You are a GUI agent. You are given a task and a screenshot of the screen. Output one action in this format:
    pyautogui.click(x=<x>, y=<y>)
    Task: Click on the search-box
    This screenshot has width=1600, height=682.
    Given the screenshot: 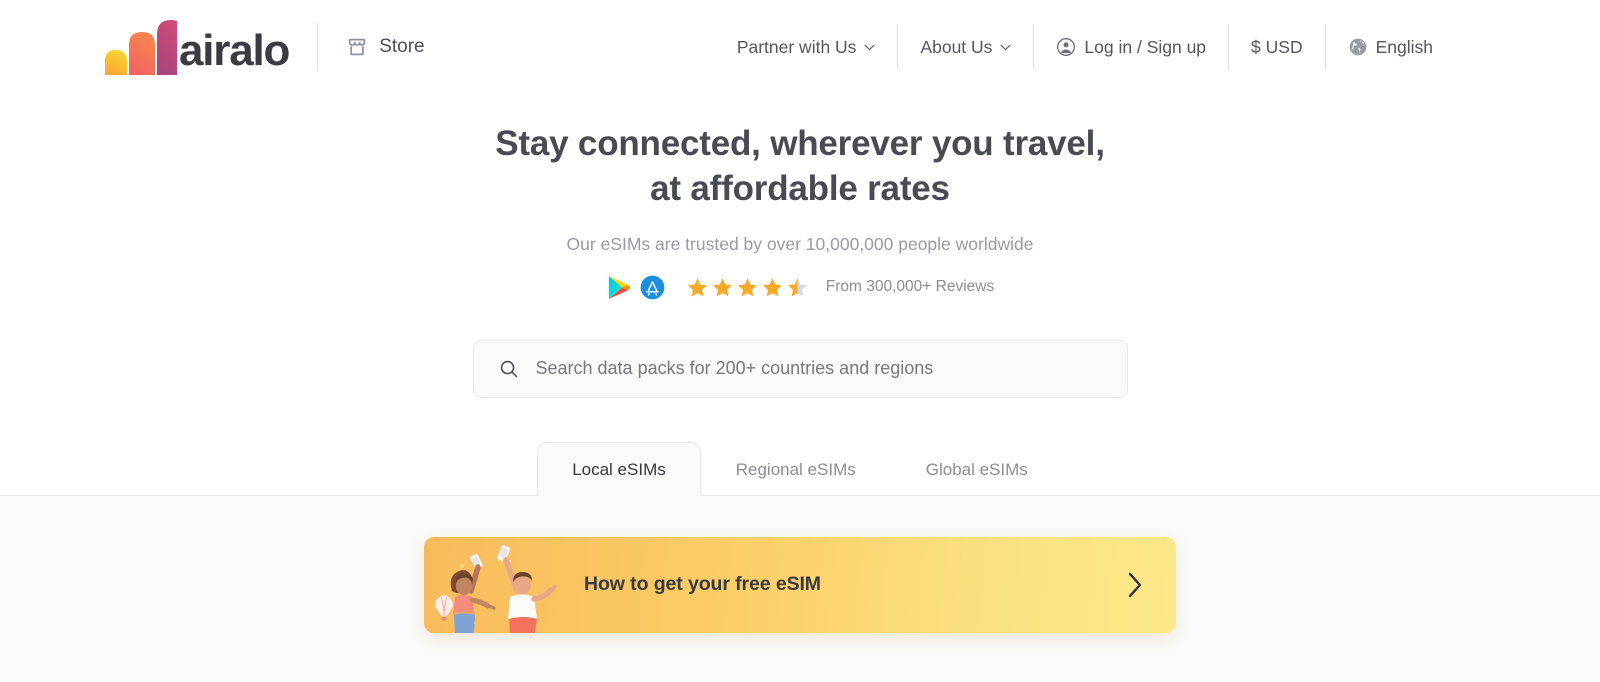 What is the action you would take?
    pyautogui.click(x=800, y=368)
    